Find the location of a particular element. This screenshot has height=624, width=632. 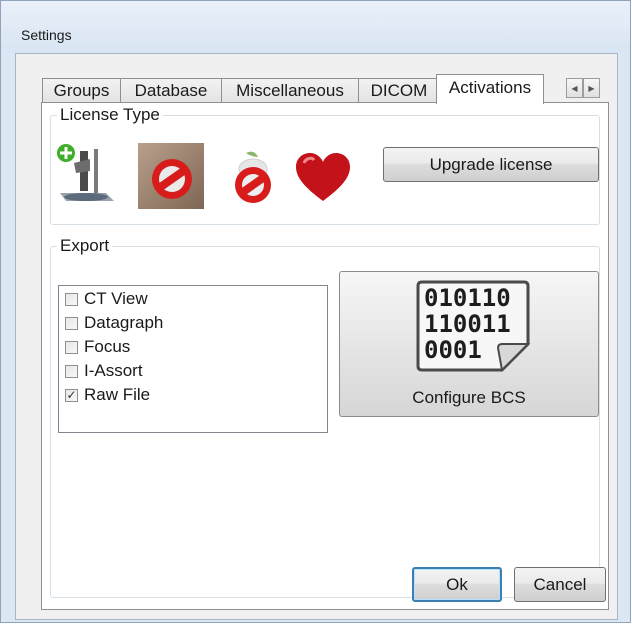

configure-bcs-label: Configure BCS is located at coordinates (469, 397).